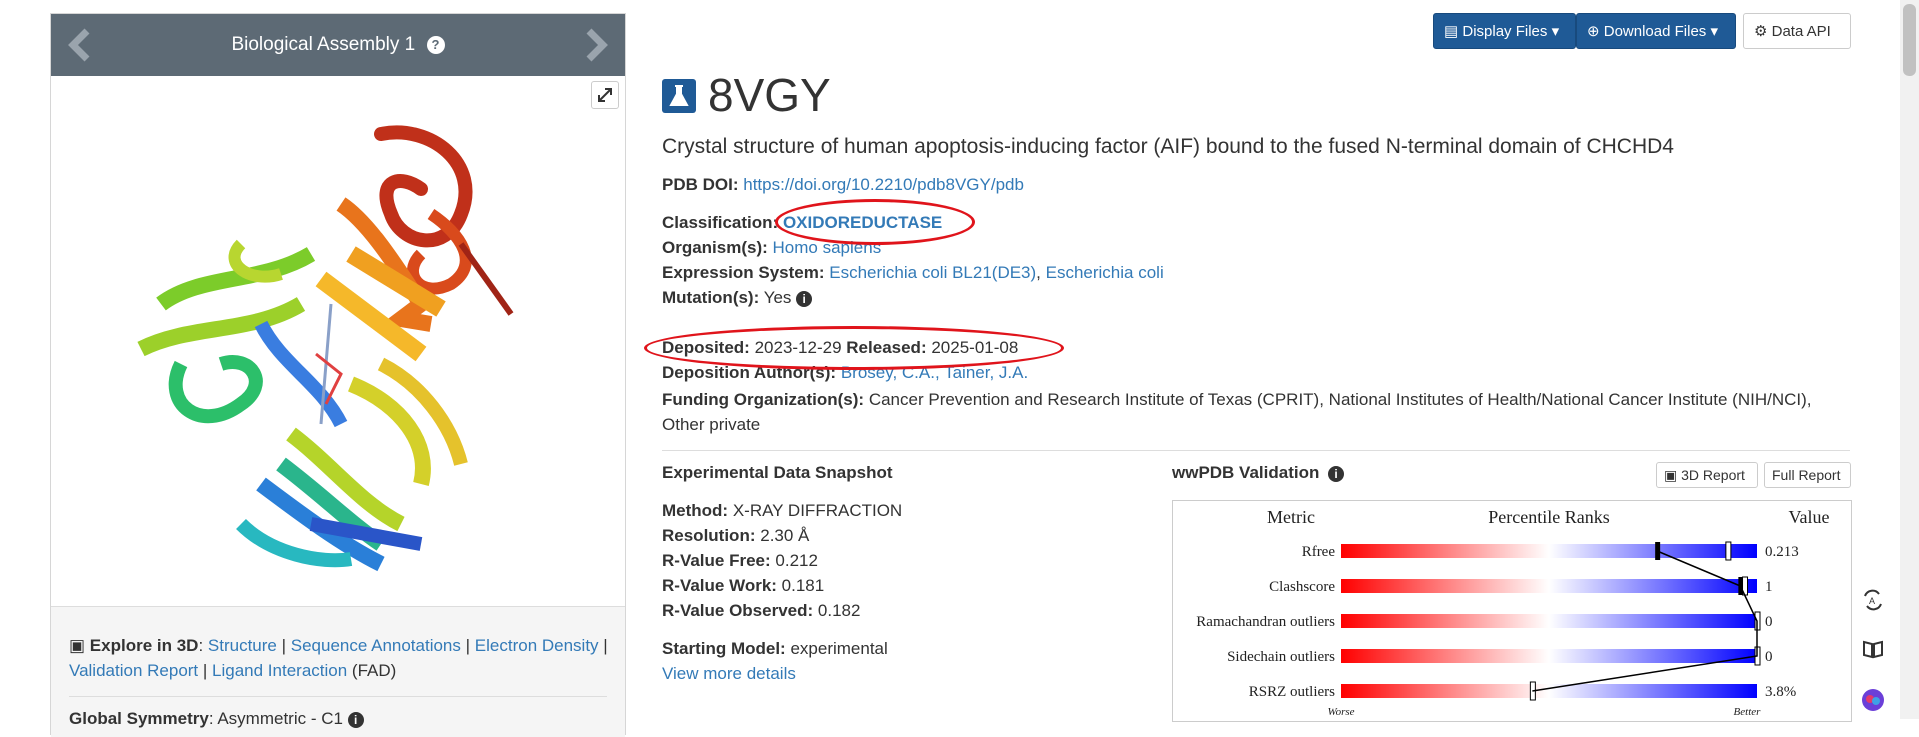 The image size is (1919, 737). Describe the element at coordinates (769, 95) in the screenshot. I see `entry-id: 8VGY` at that location.